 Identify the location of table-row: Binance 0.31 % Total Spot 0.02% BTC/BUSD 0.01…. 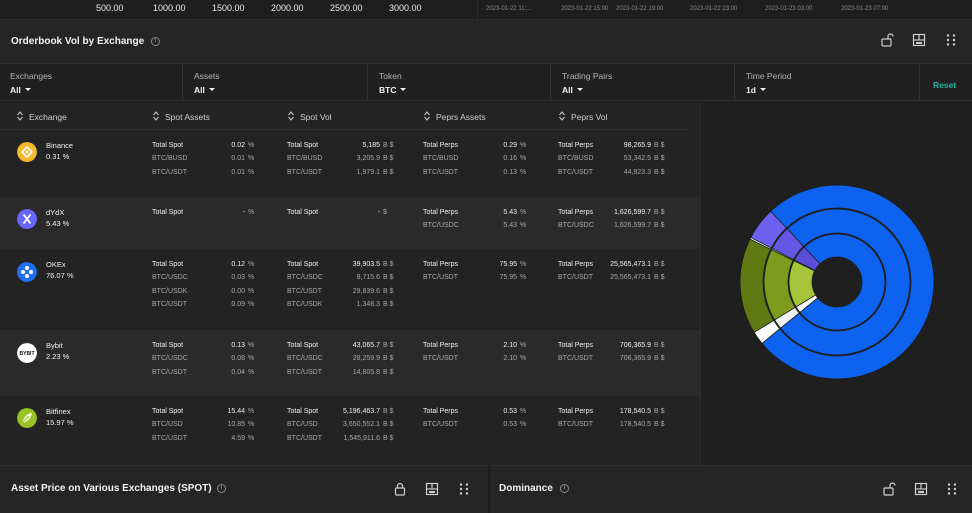
(350, 163).